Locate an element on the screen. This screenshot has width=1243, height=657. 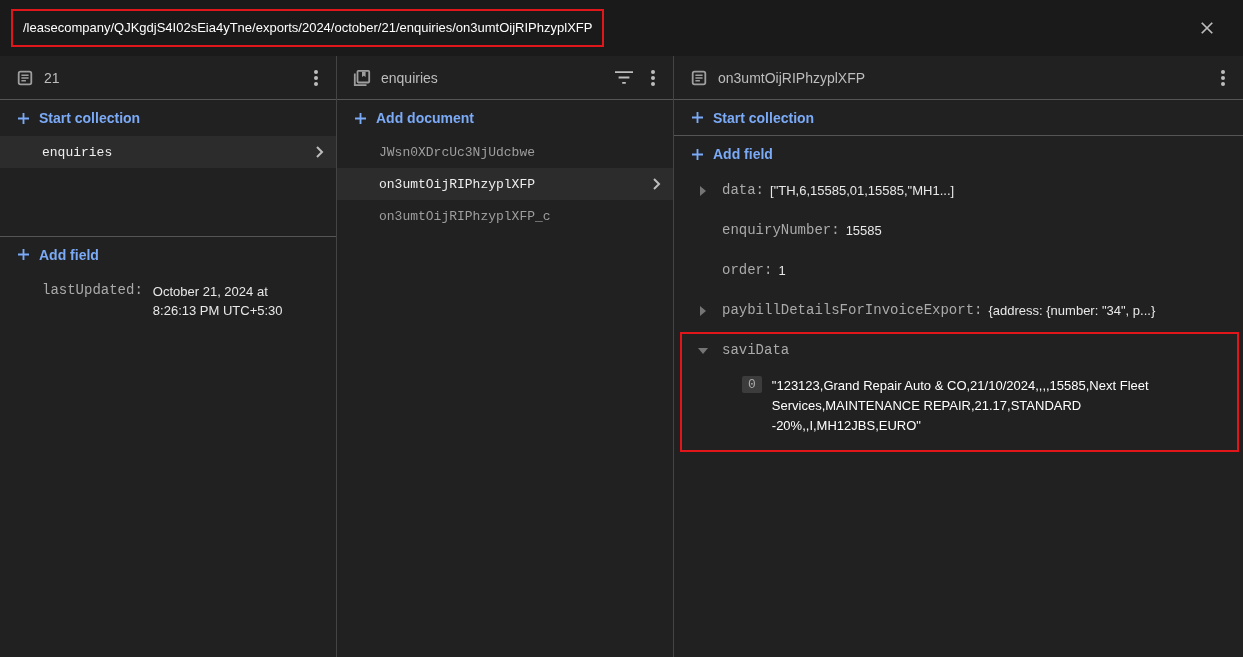
list-item: JWsn0XDrcUc3NjUdcbwe is located at coordinates (505, 152).